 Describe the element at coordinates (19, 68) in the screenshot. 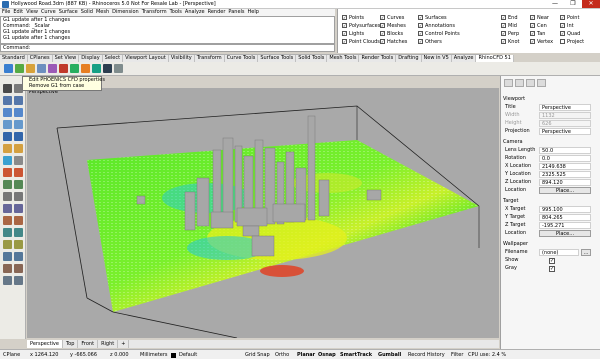

I see `cfd-domain-icon` at that location.